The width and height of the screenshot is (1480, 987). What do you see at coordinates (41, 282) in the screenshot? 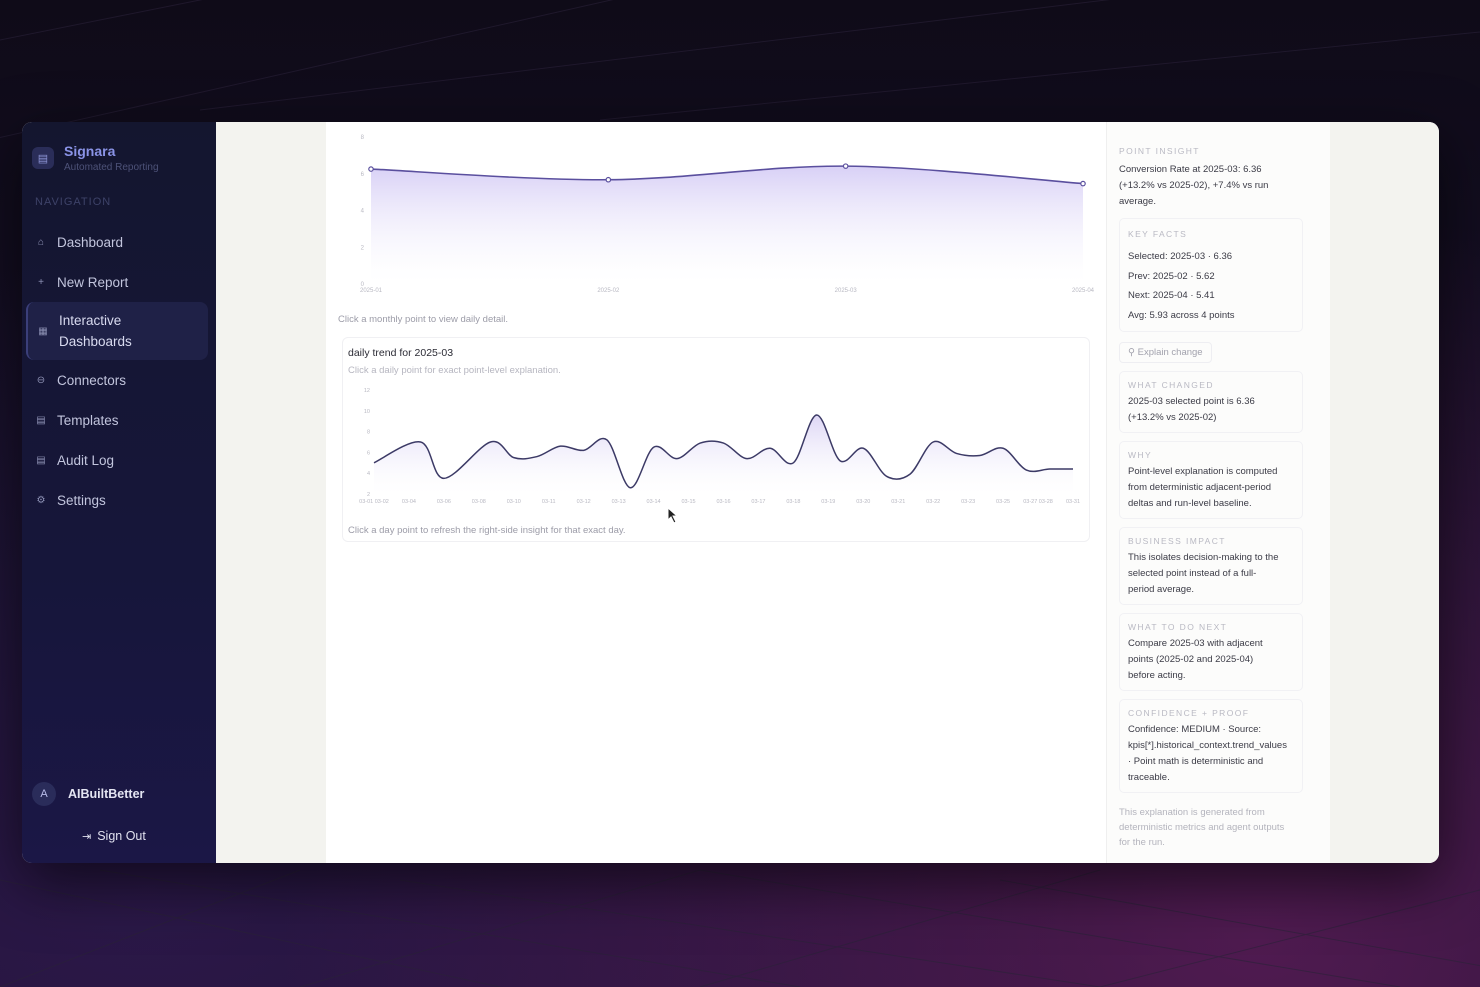
I see `plus-icon: +` at bounding box center [41, 282].